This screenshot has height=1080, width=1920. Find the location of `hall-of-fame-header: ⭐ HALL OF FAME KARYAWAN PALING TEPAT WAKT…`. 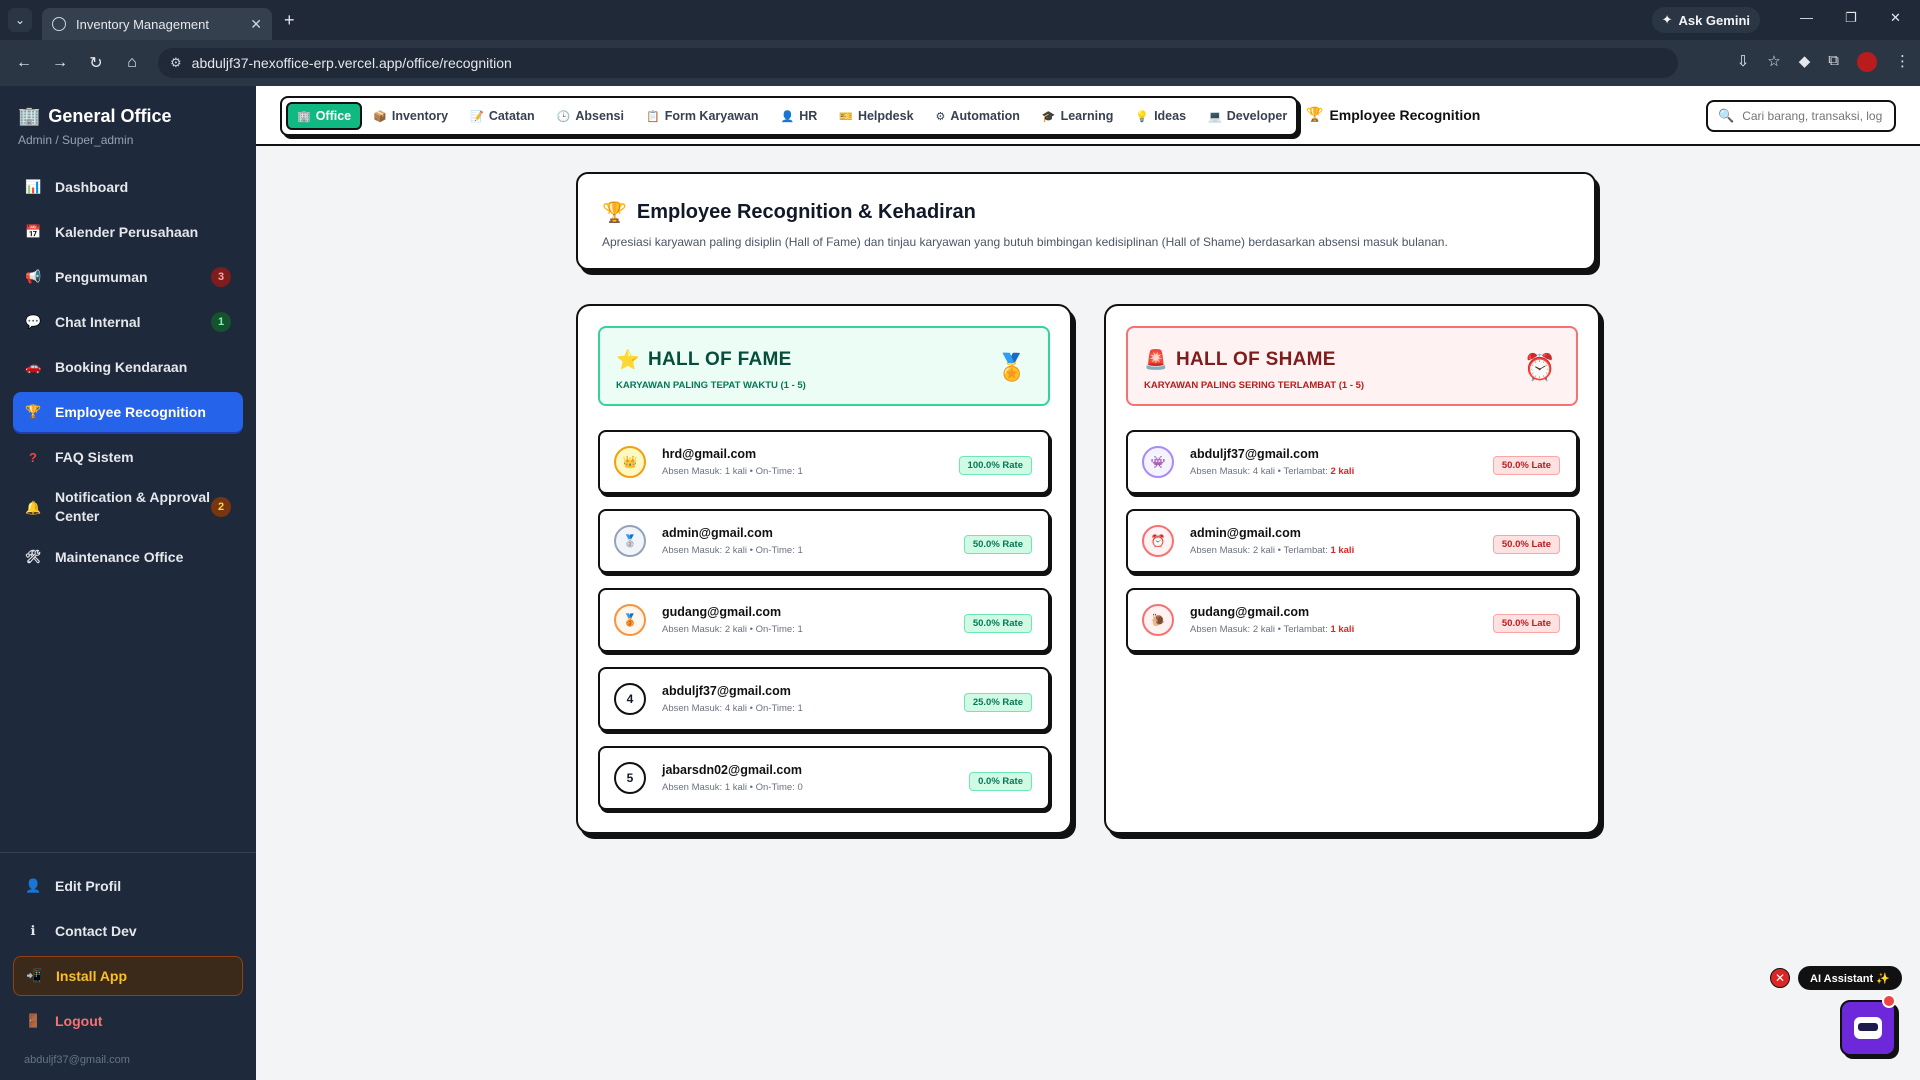

hall-of-fame-header: ⭐ HALL OF FAME KARYAWAN PALING TEPAT WAKT… is located at coordinates (824, 366).